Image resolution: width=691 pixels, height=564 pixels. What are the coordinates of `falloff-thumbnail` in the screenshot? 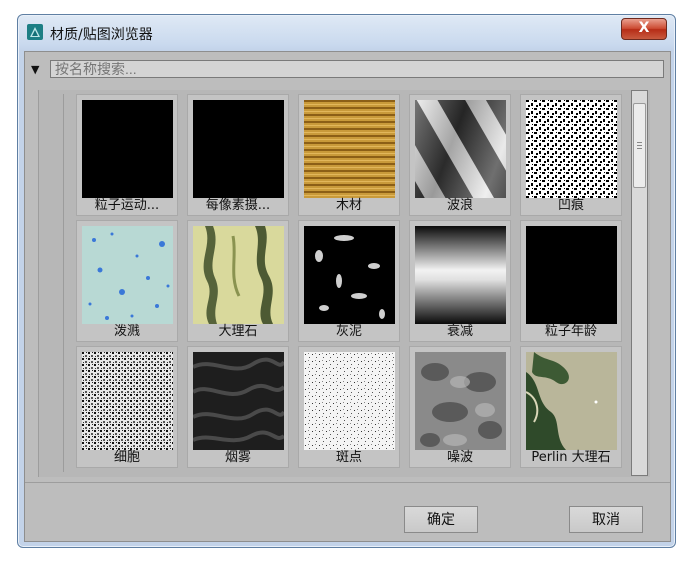 It's located at (460, 275).